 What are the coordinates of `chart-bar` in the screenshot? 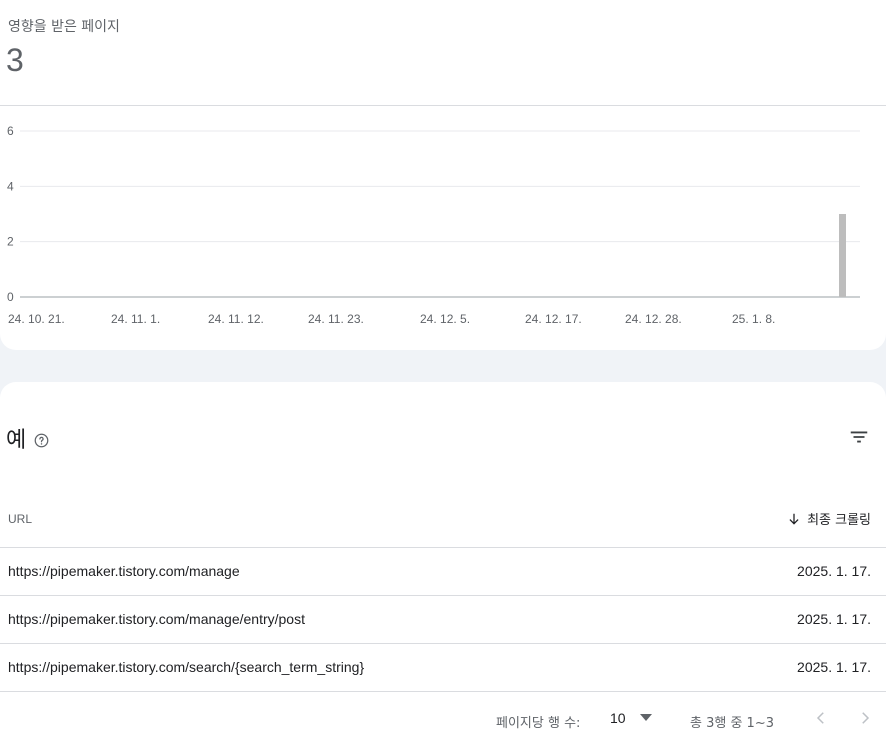 It's located at (842, 255).